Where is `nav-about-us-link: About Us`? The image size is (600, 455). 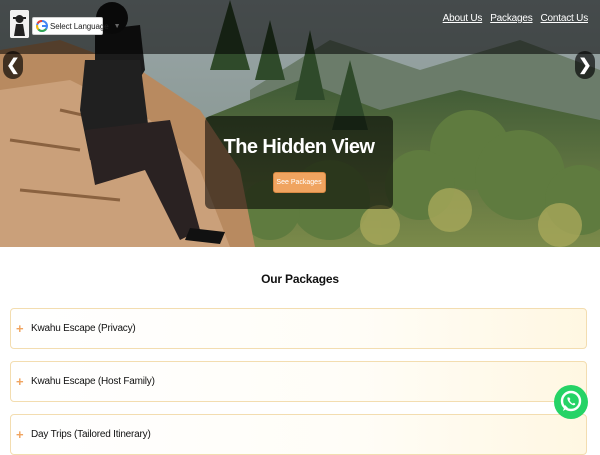
nav-about-us-link: About Us is located at coordinates (463, 18).